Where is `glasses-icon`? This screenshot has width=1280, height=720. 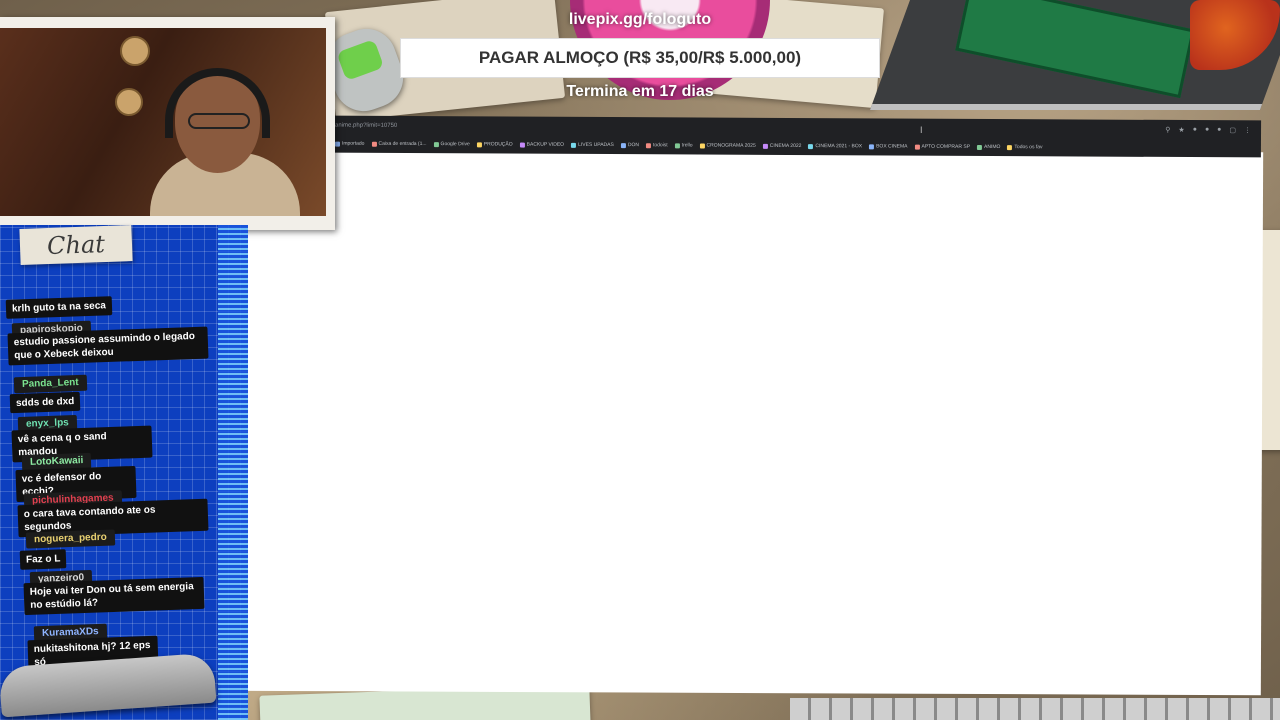 glasses-icon is located at coordinates (219, 121).